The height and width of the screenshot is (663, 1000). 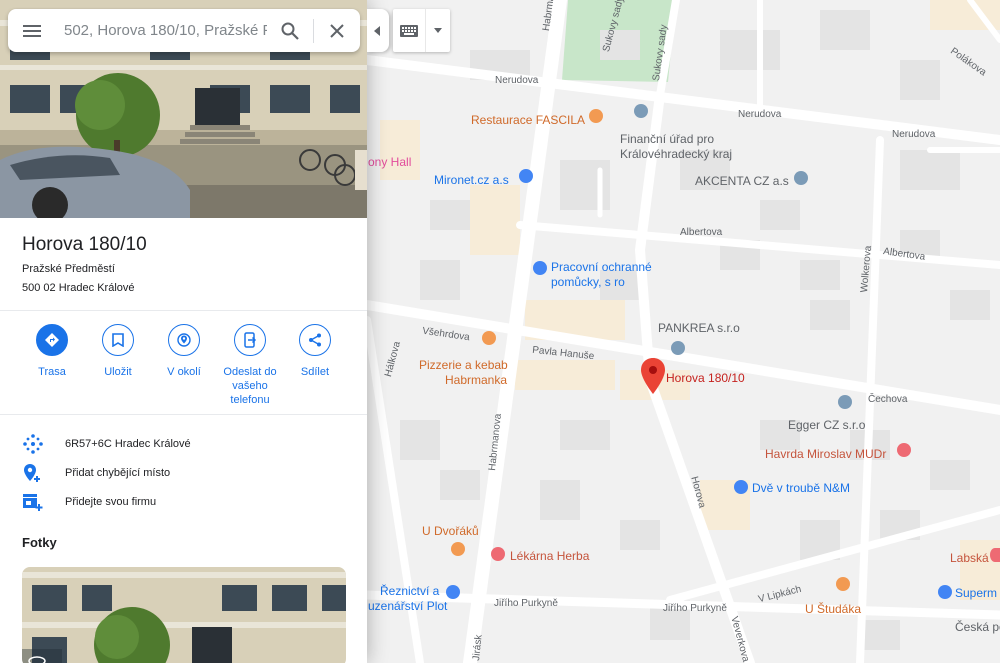 What do you see at coordinates (667, 139) in the screenshot?
I see `poi-label-financni: Finanční úřad pro` at bounding box center [667, 139].